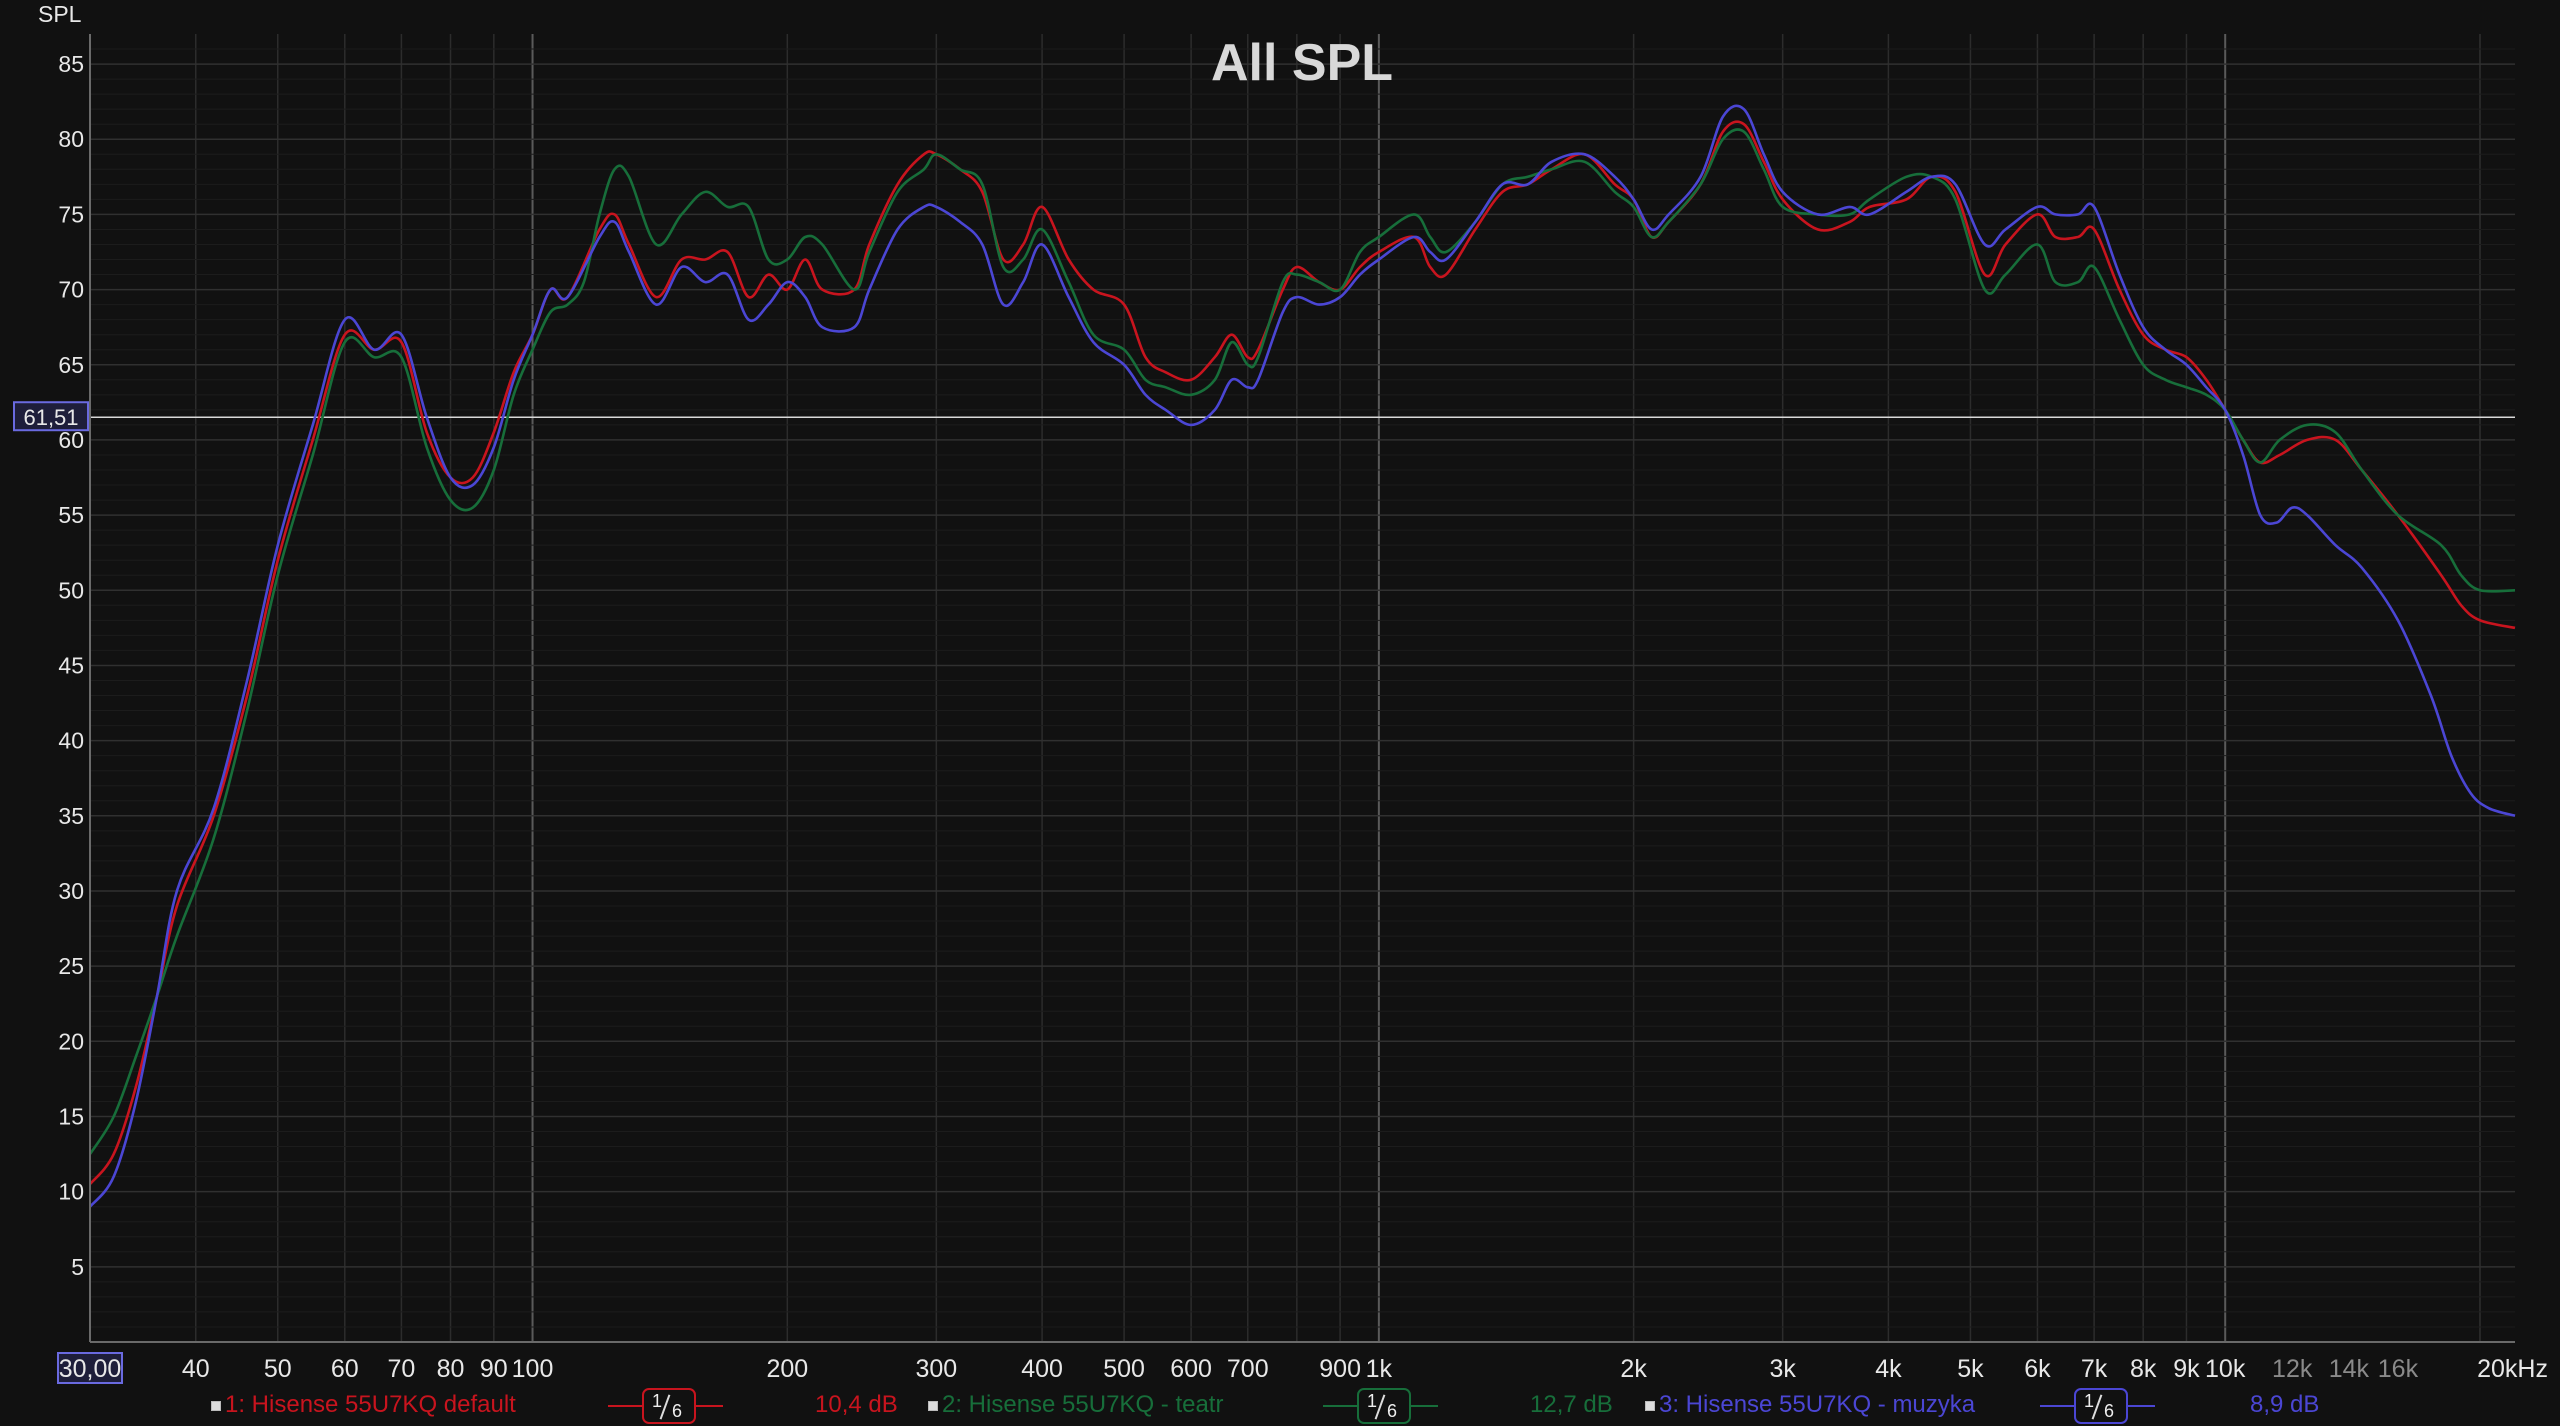 The width and height of the screenshot is (2560, 1426). Describe the element at coordinates (2225, 1369) in the screenshot. I see `x-tick-label: 10k` at that location.